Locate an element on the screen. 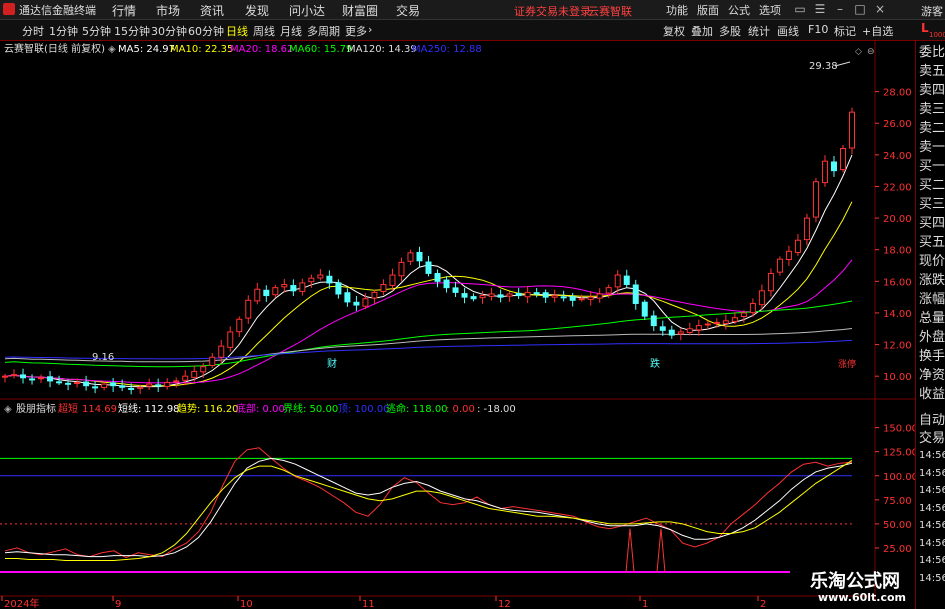 The width and height of the screenshot is (945, 609). ma-toggle-icon: ◈ is located at coordinates (112, 49).